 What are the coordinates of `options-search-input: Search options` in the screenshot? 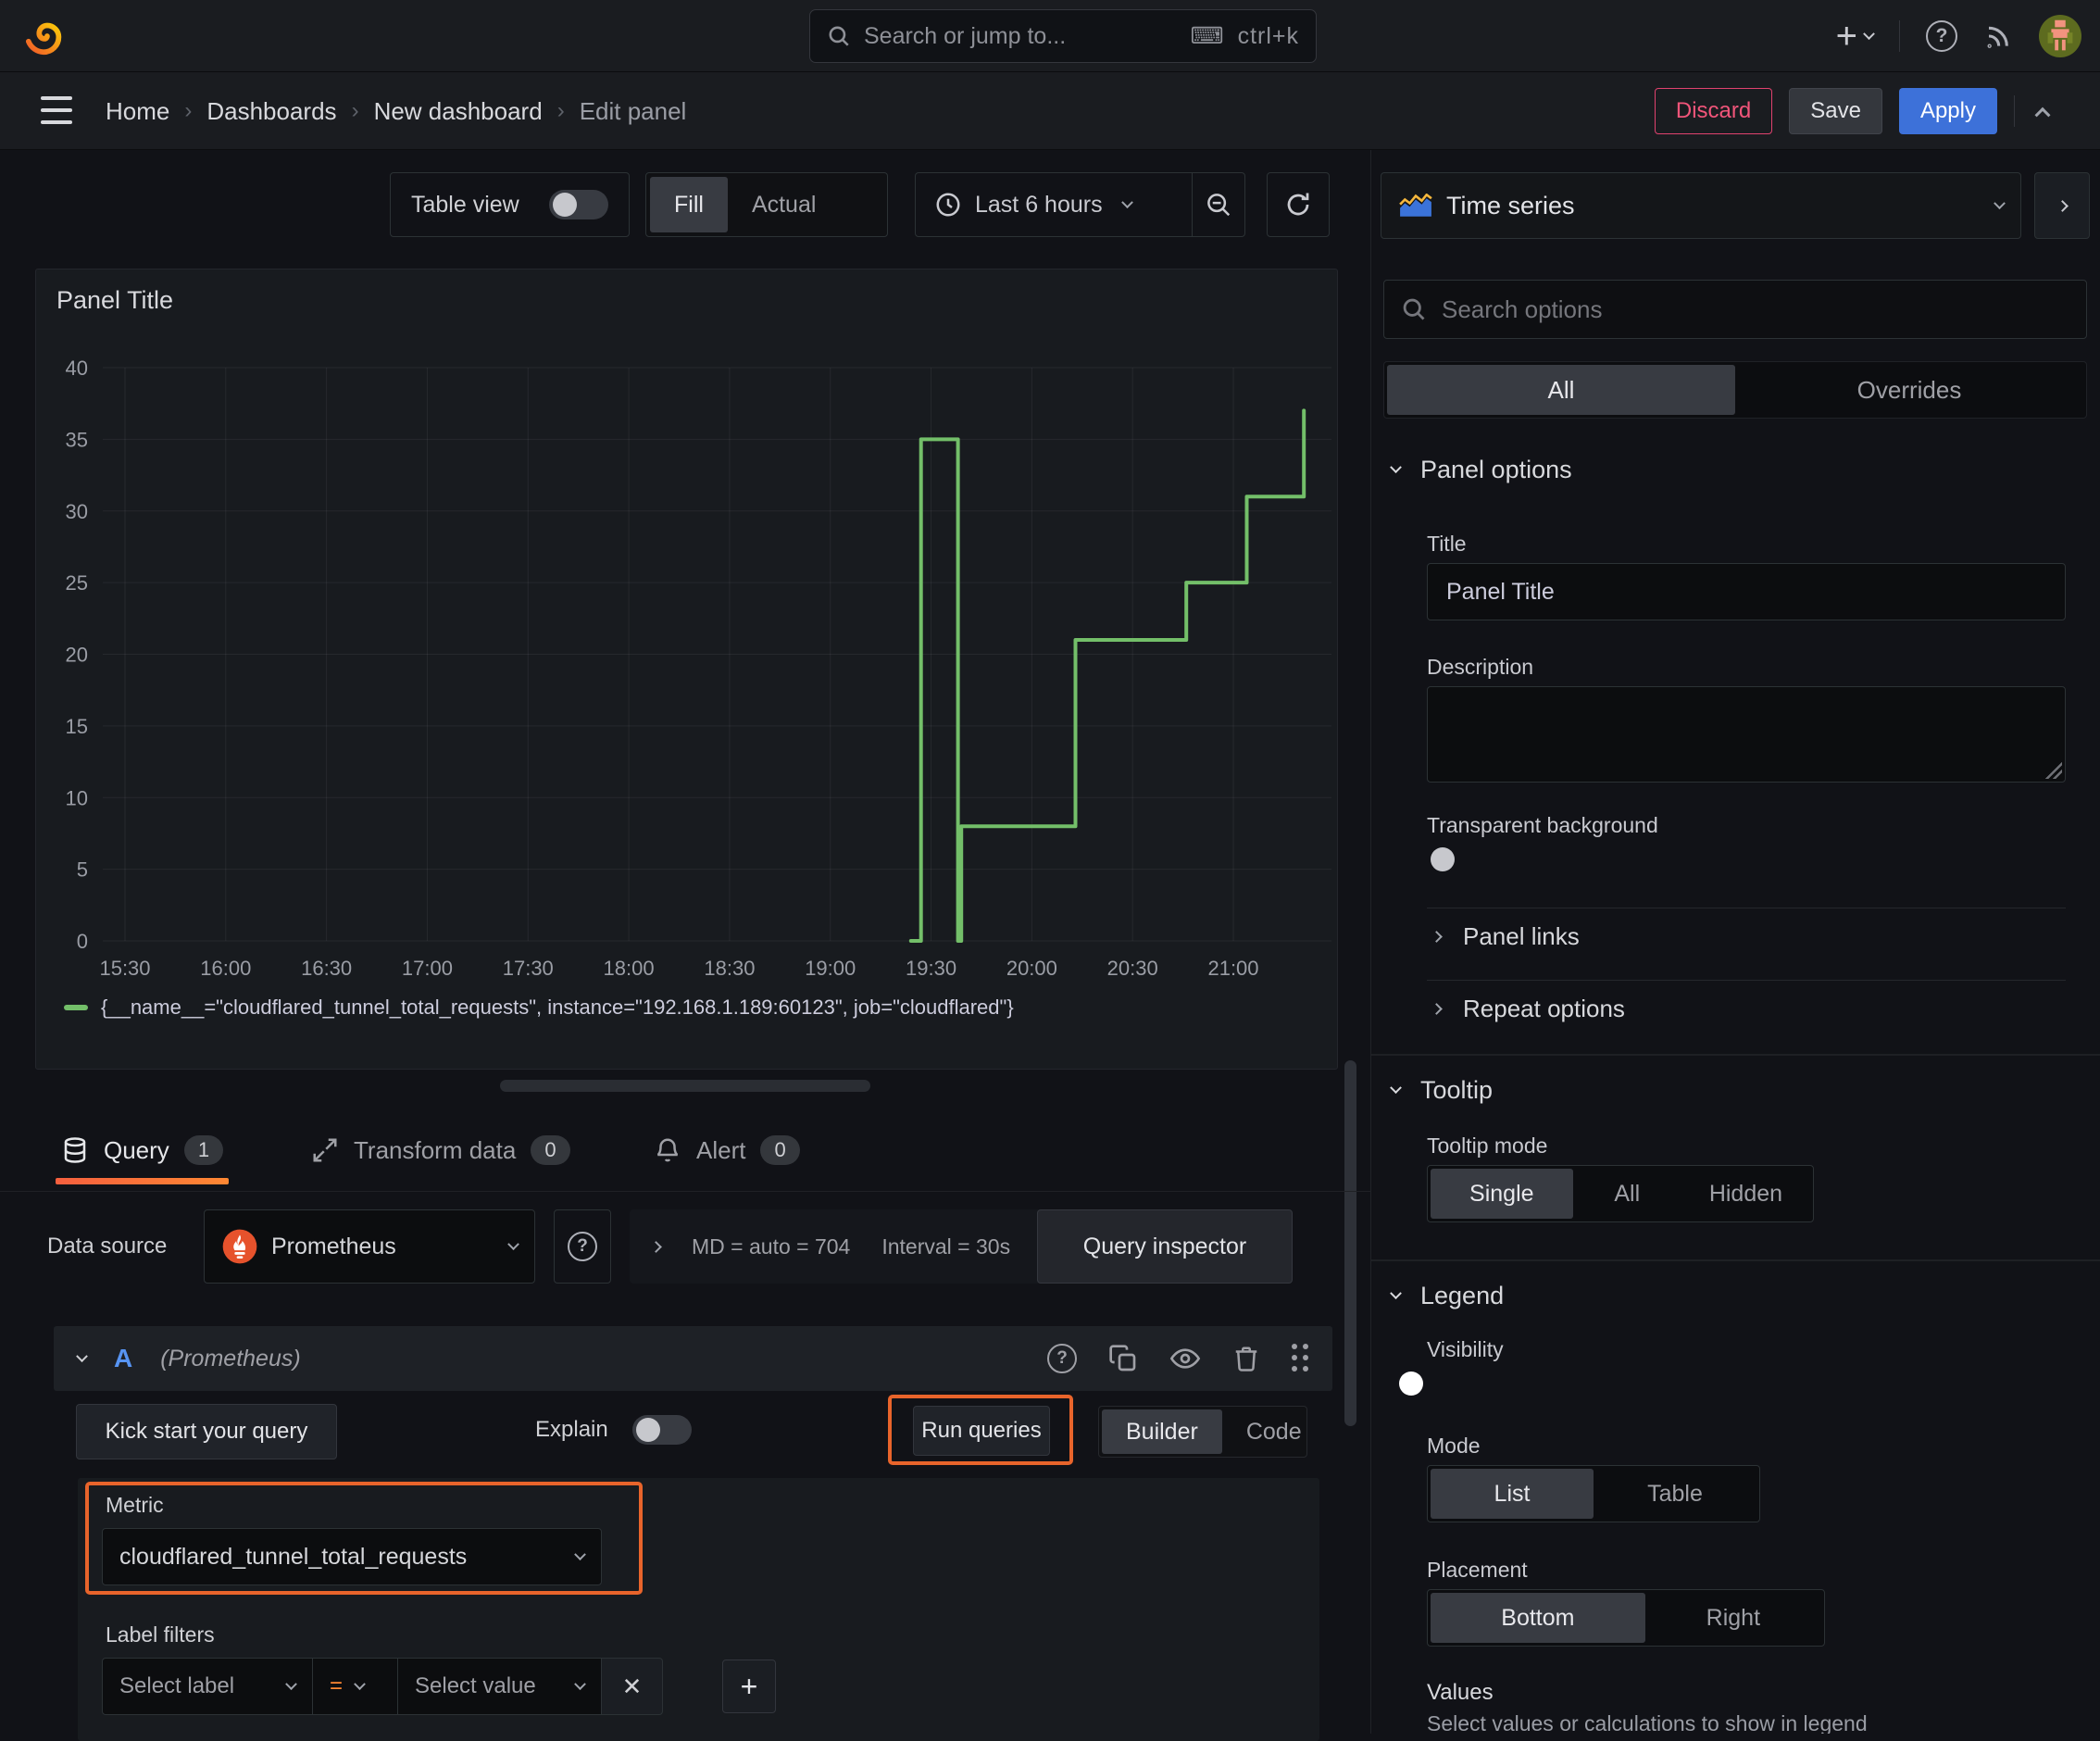 It's located at (1735, 309).